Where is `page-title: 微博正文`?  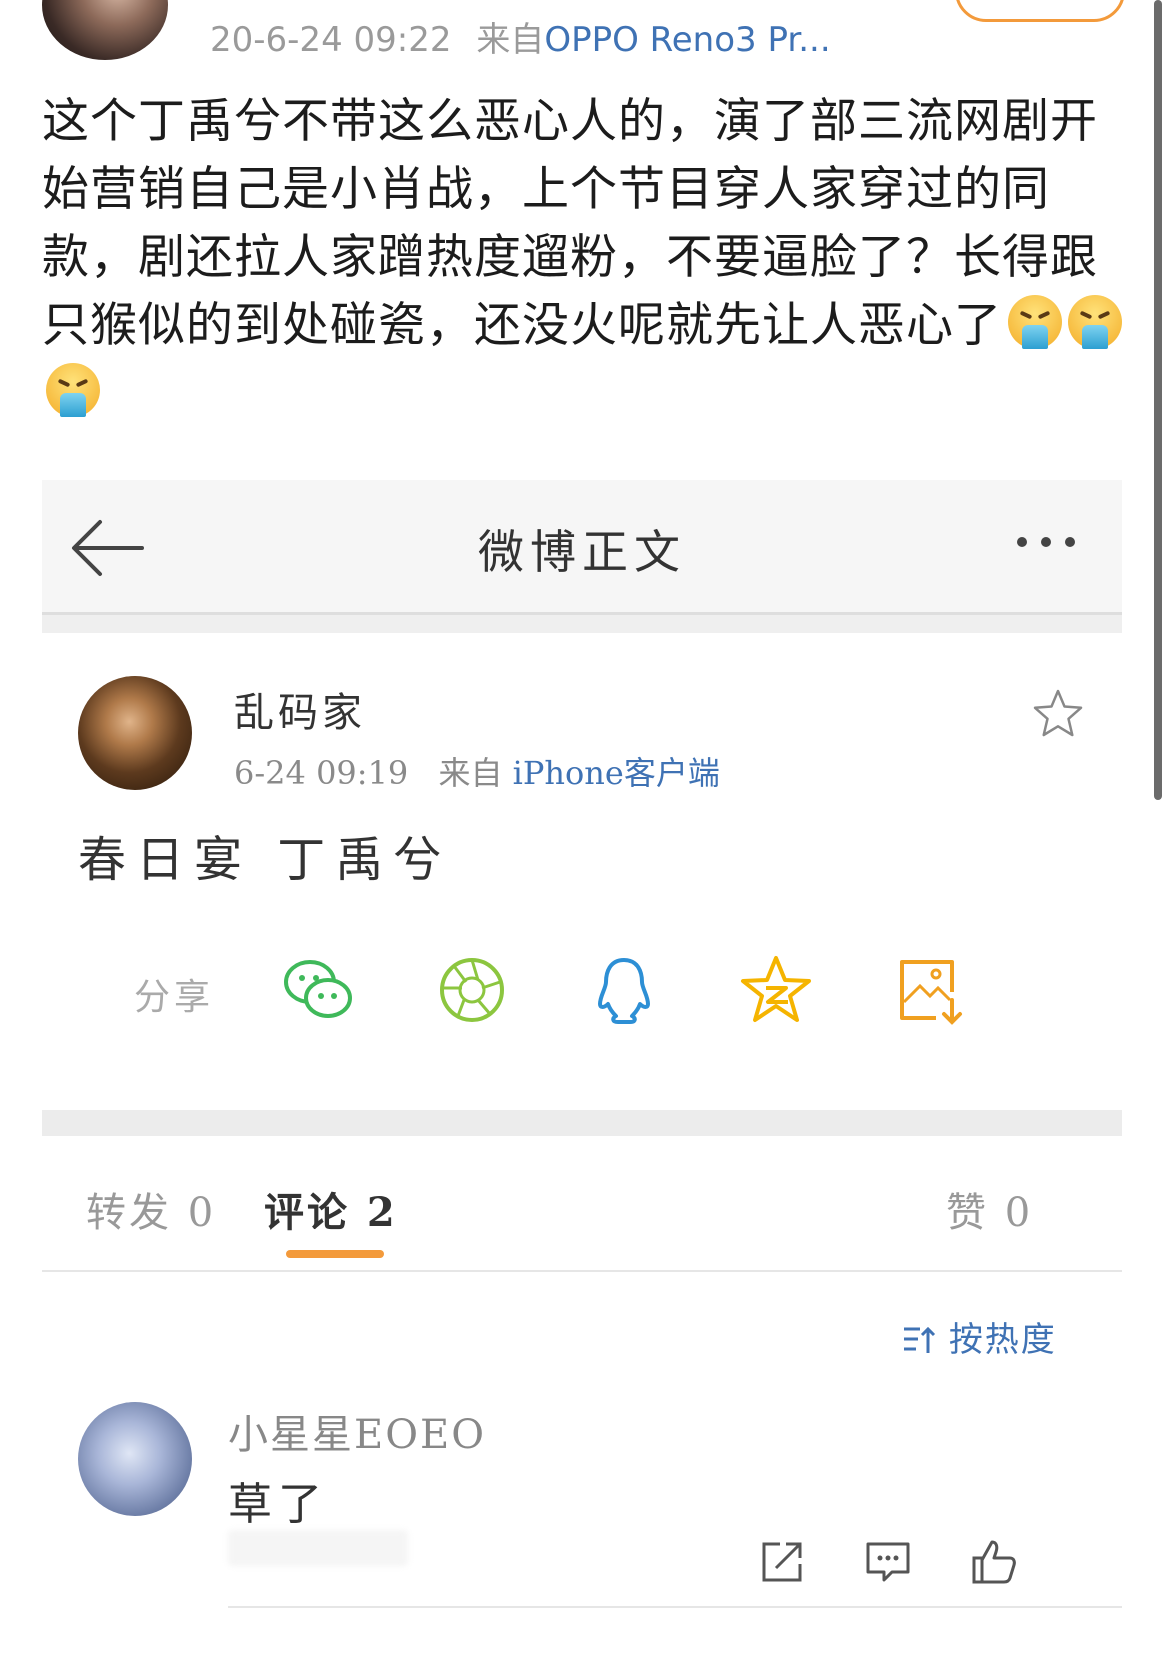 page-title: 微博正文 is located at coordinates (582, 552).